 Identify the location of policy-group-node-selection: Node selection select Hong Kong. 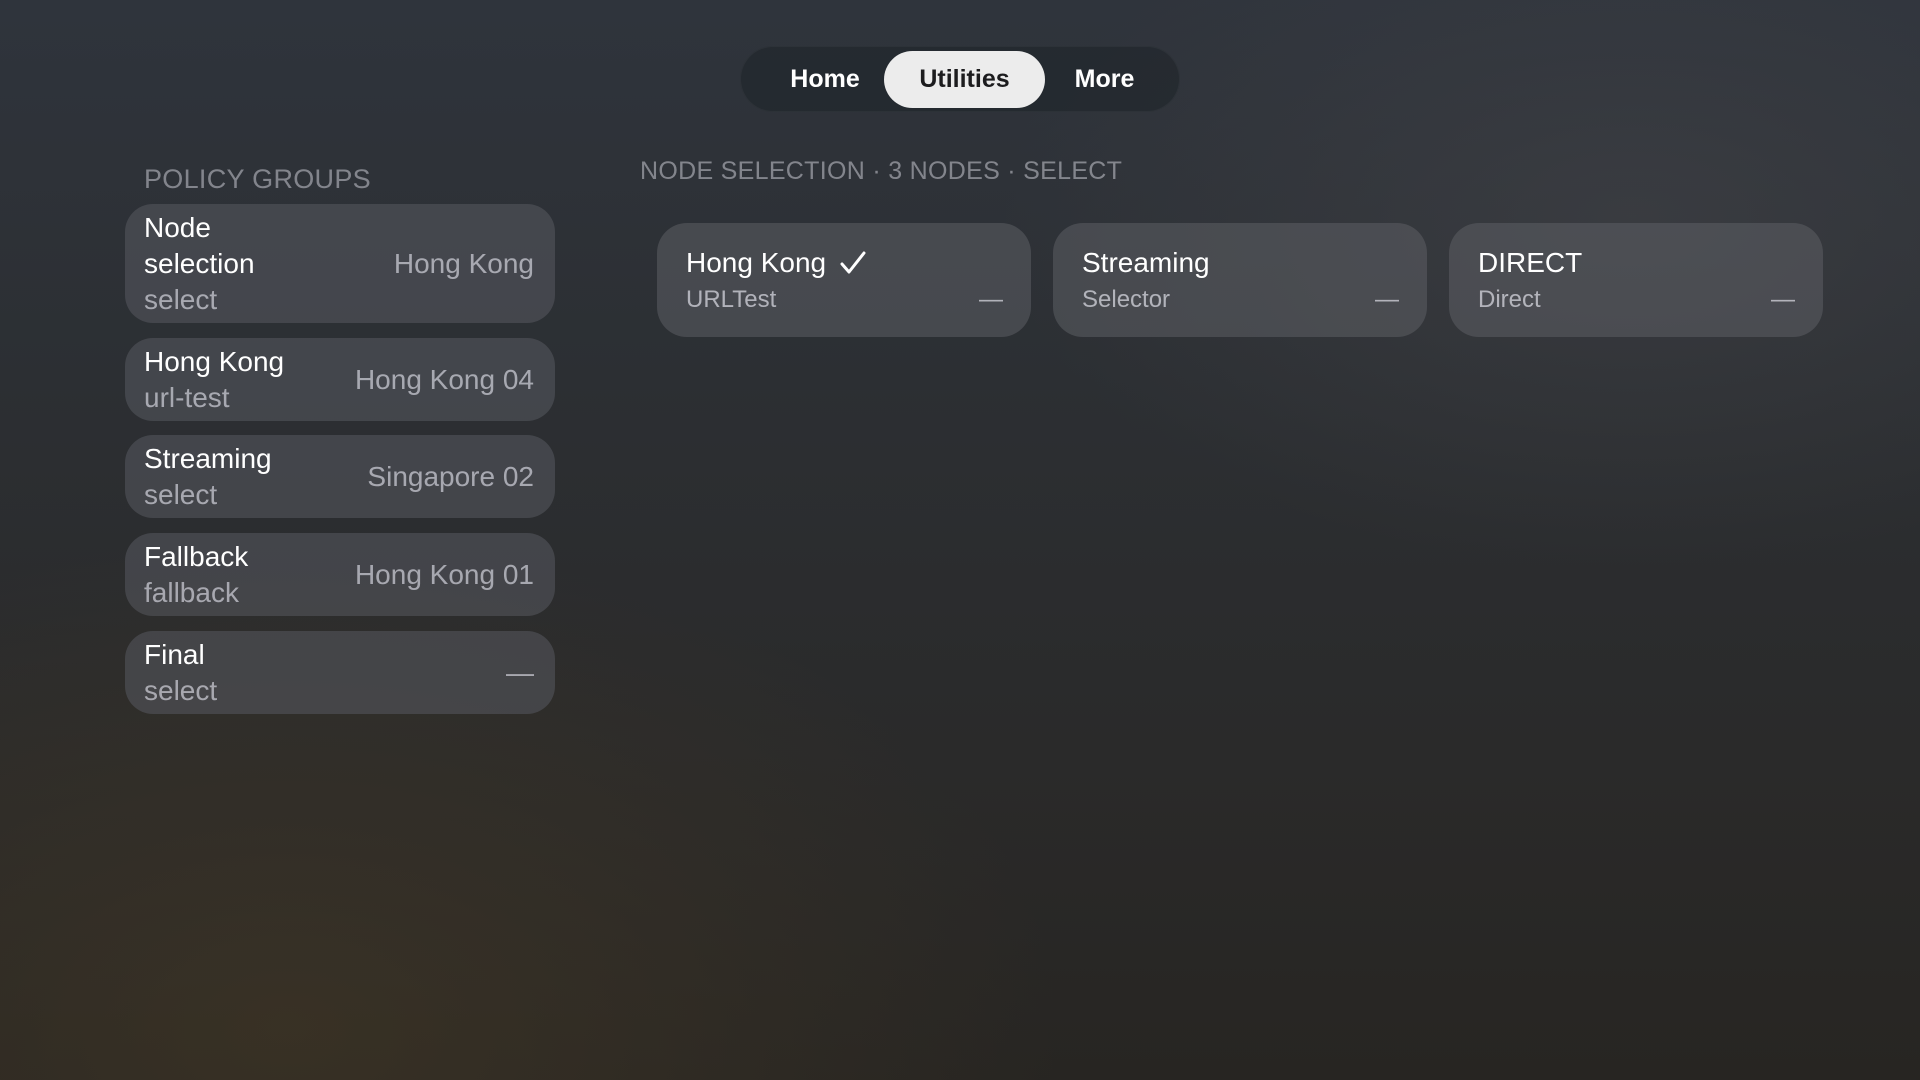
(340, 263).